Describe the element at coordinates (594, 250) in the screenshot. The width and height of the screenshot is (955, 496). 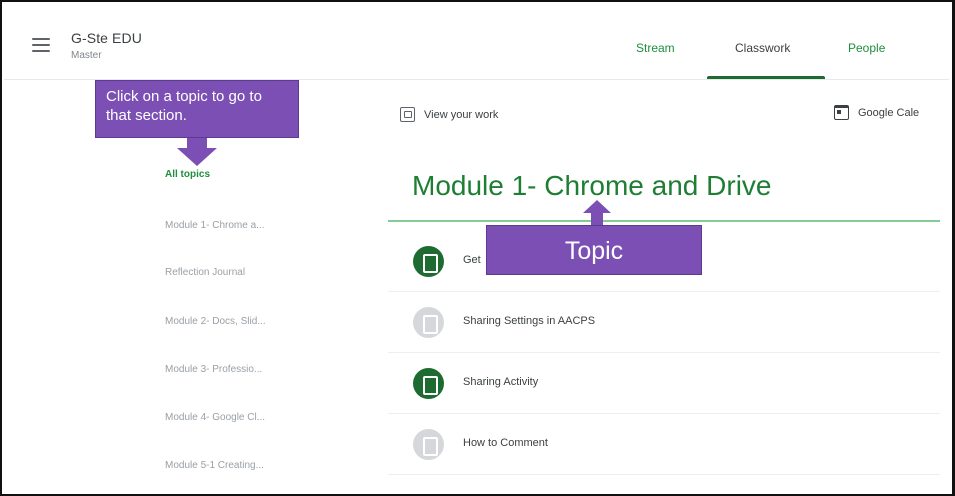
I see `topic-callout: Topic` at that location.